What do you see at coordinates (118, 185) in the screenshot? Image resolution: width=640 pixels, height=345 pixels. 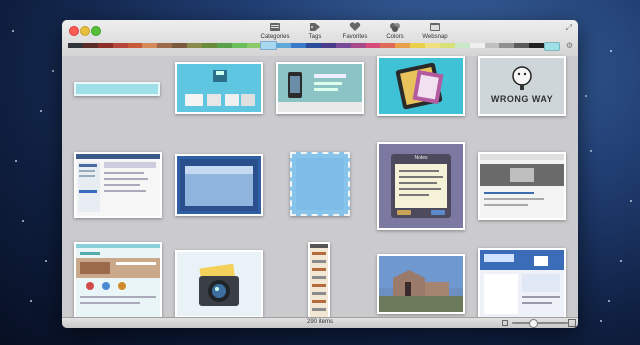 I see `thumbnail-web-admin-page` at bounding box center [118, 185].